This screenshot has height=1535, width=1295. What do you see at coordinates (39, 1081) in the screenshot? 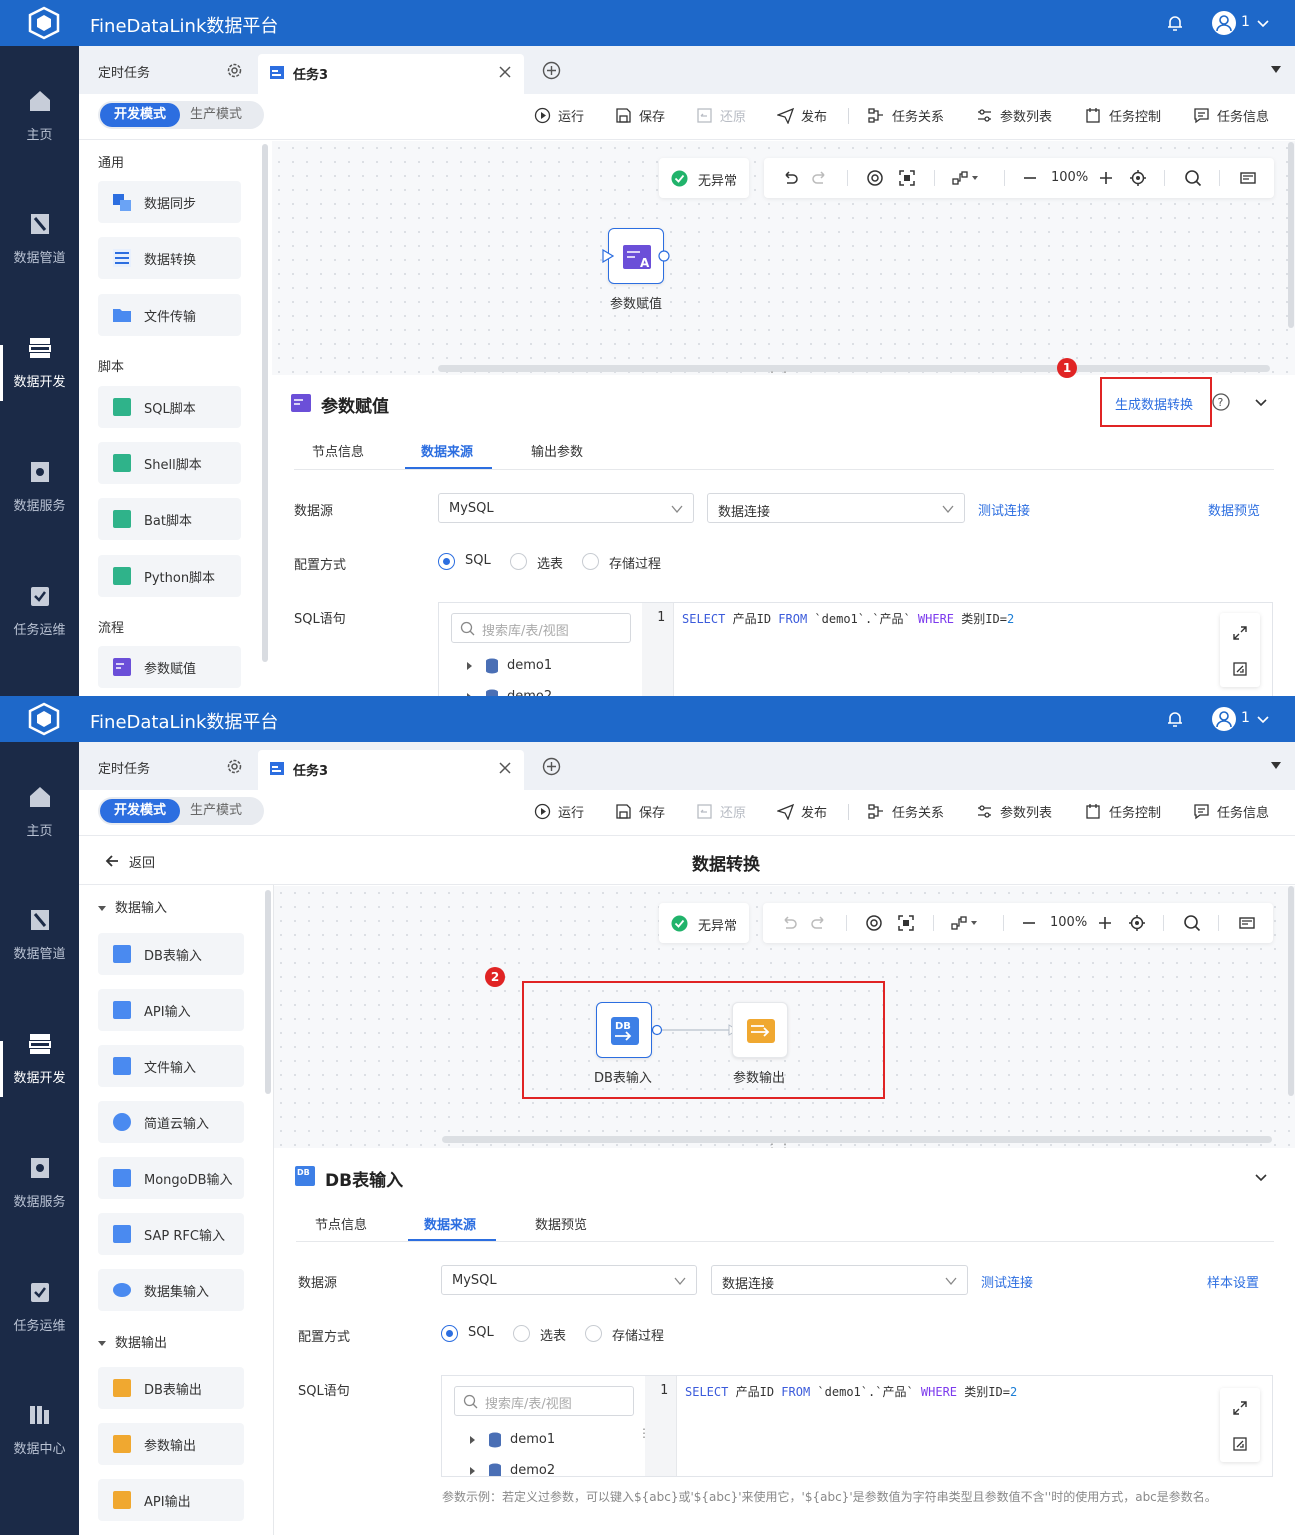
I see `nav-dev: 数据开发` at bounding box center [39, 1081].